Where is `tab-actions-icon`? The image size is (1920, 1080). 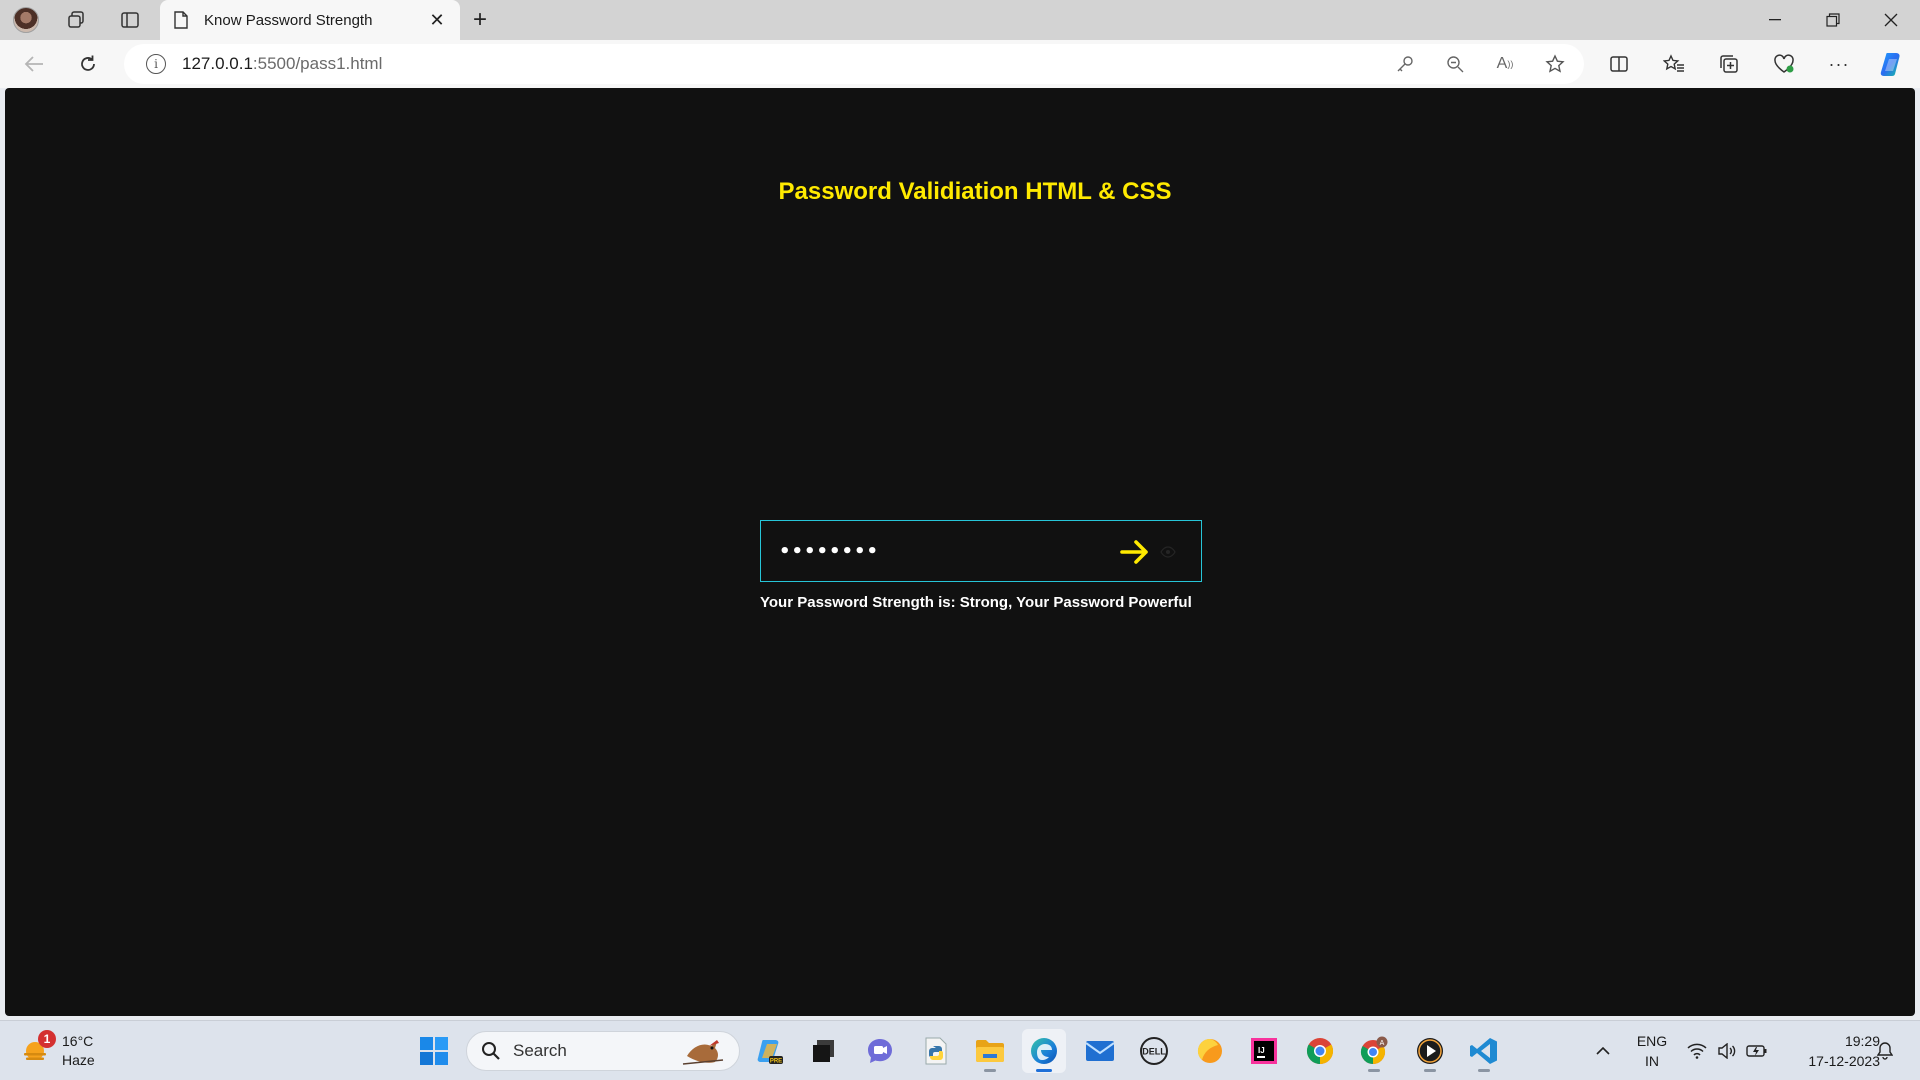 tab-actions-icon is located at coordinates (130, 20).